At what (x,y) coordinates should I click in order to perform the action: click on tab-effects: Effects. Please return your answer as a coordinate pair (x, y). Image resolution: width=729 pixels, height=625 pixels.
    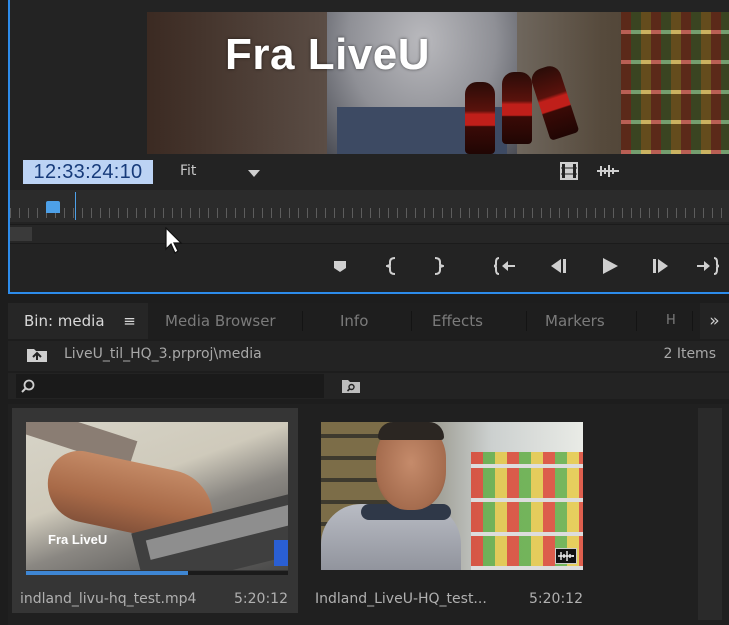
    Looking at the image, I should click on (478, 321).